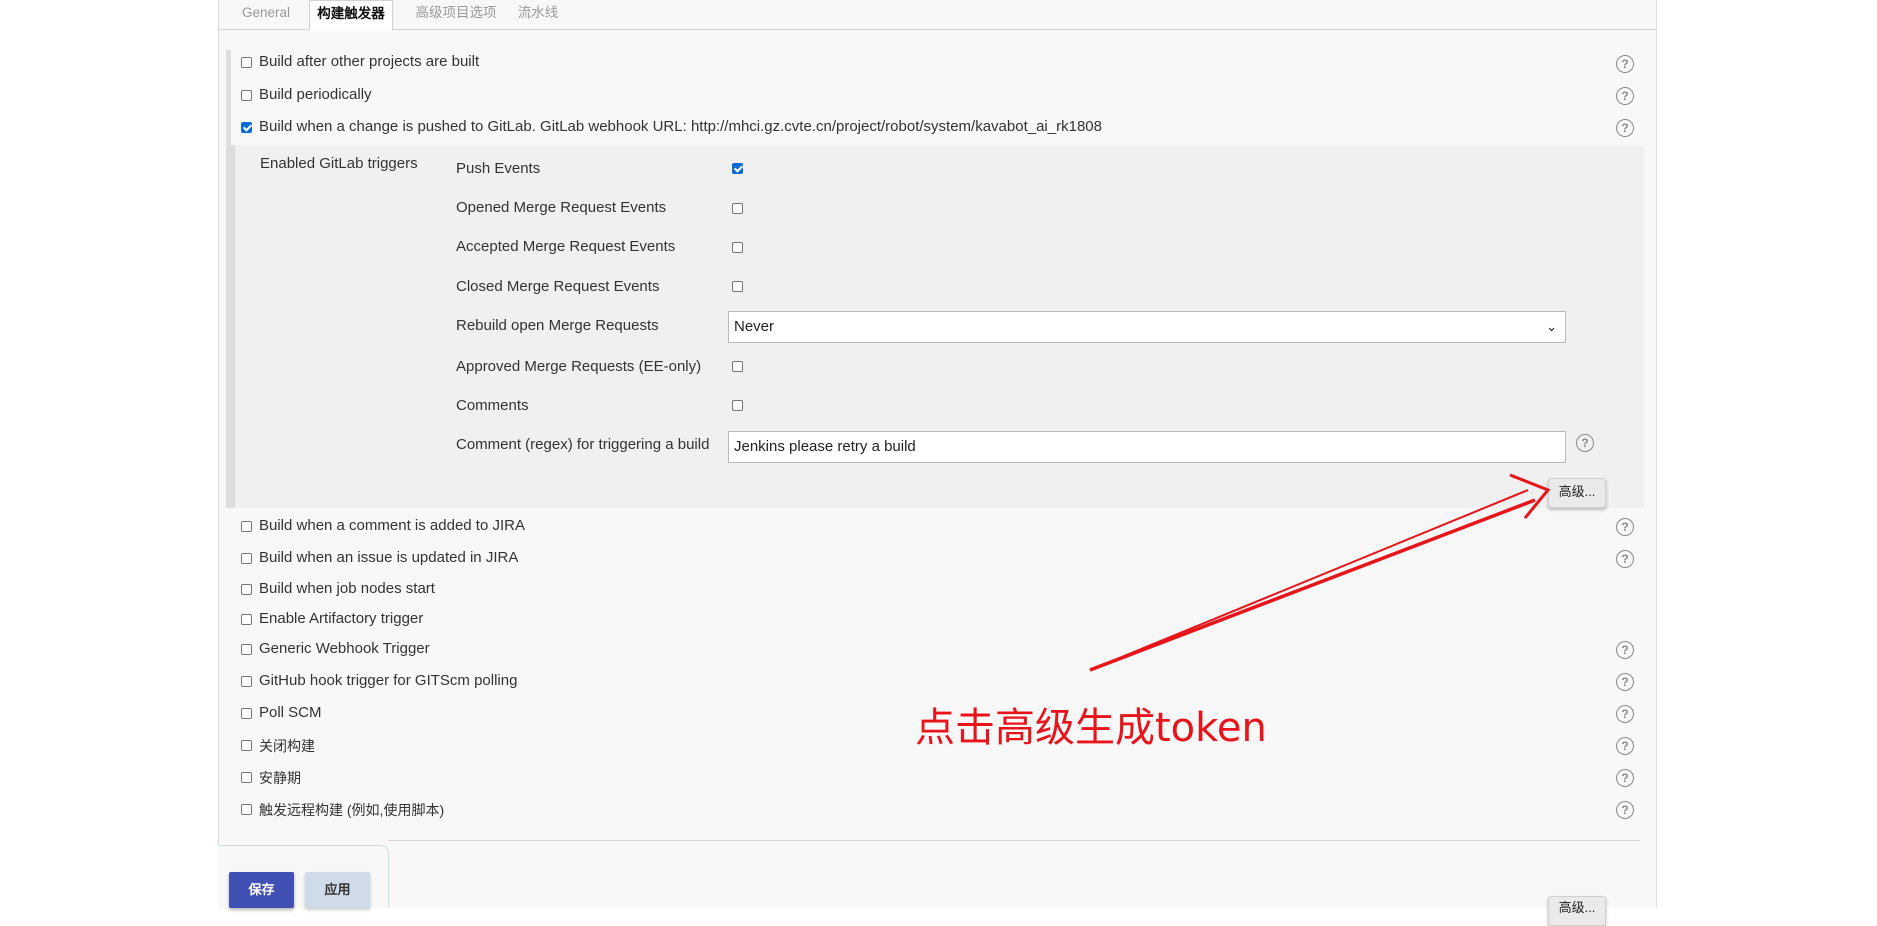  I want to click on annotation-text: 点击高级生成token, so click(1091, 728).